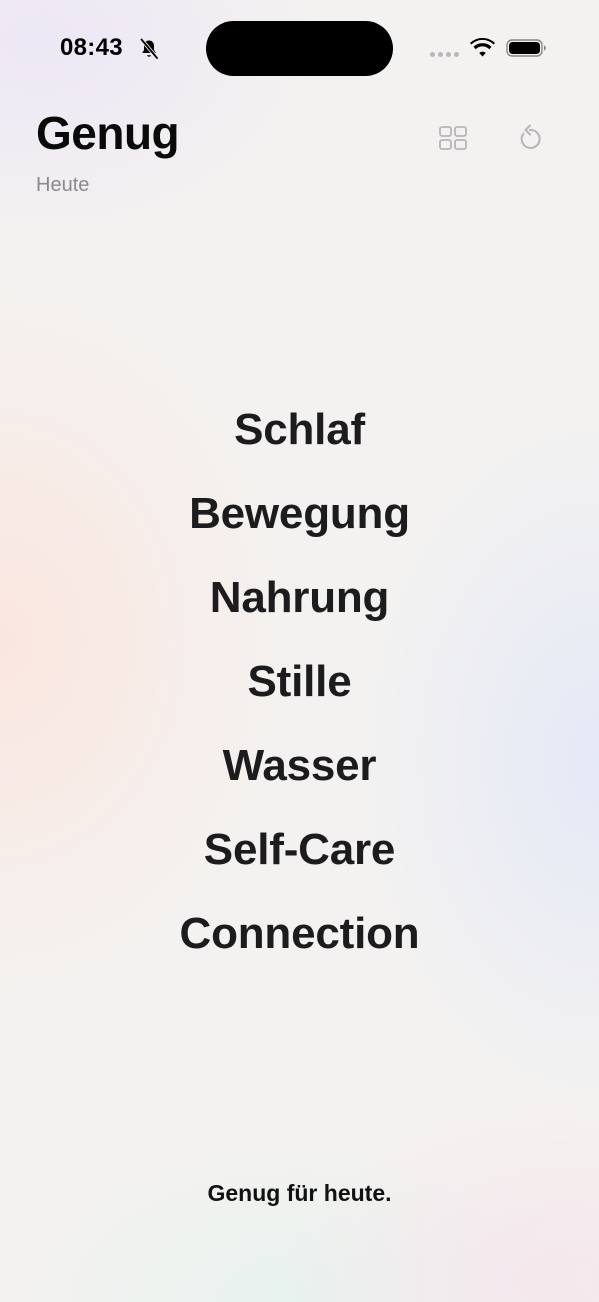 The image size is (599, 1302). What do you see at coordinates (299, 430) in the screenshot?
I see `category-schlaf: Schlaf` at bounding box center [299, 430].